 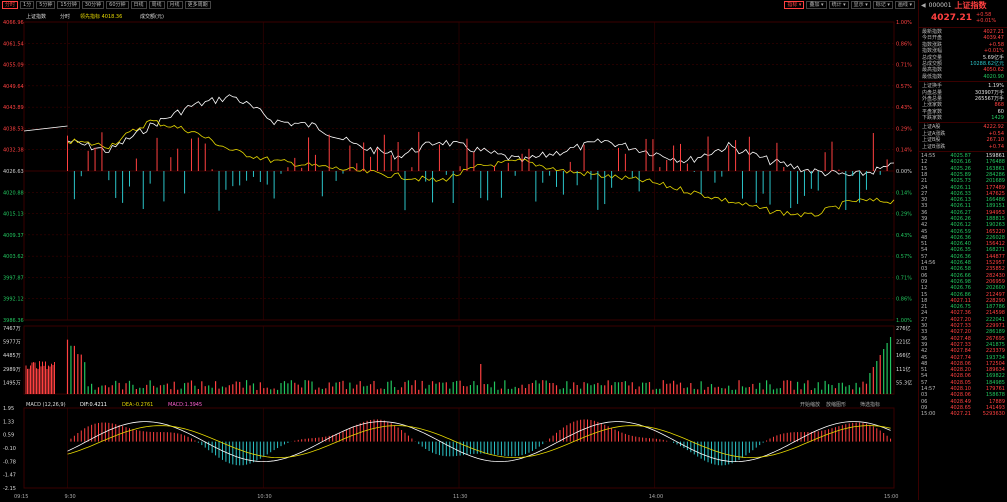 I want to click on tool-button: 统计 ▾, so click(x=838, y=5).